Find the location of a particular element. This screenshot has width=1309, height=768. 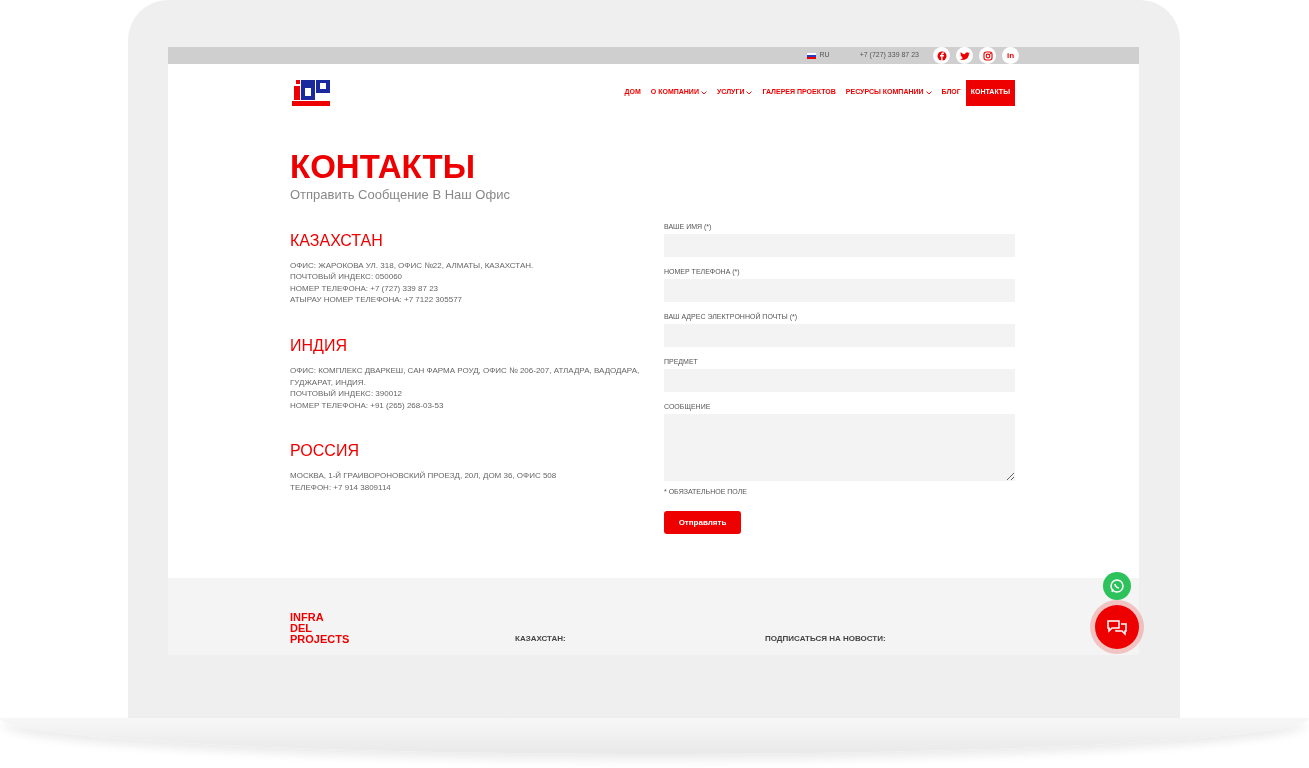

facebook-link is located at coordinates (941, 55).